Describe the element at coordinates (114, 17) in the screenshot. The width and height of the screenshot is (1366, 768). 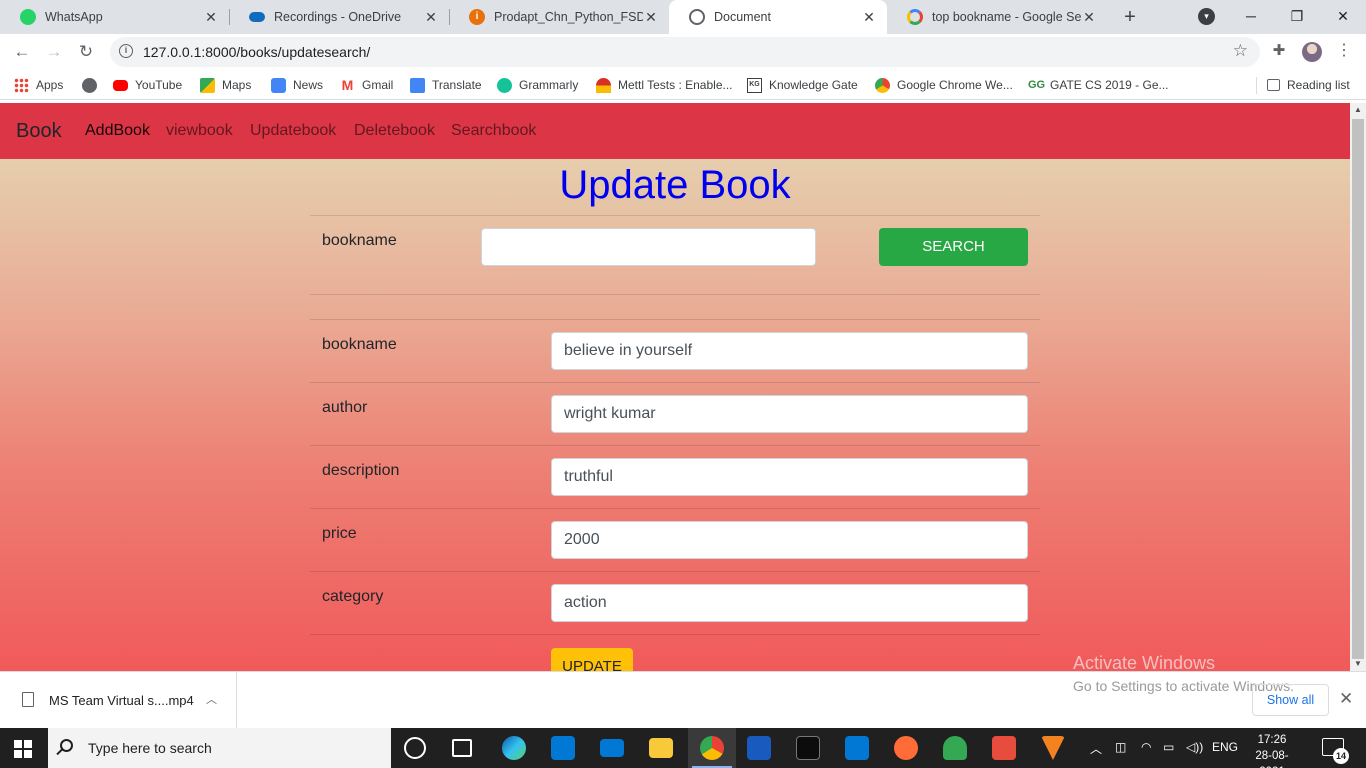
I see `tab-whatsapp: WhatsApp ✕` at that location.